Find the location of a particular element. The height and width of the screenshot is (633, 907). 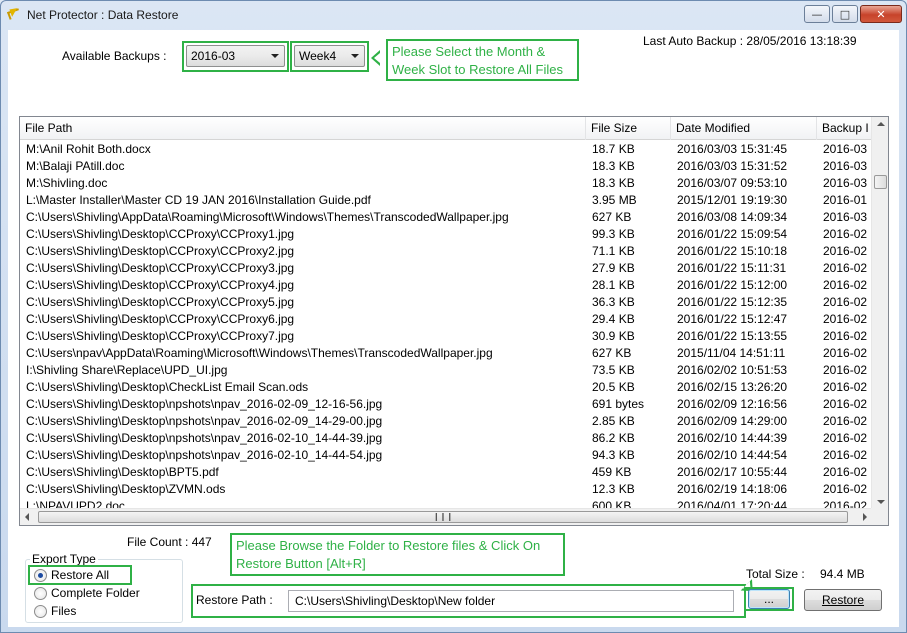

cell-date-modified: 2016/02/09 12:16:56 is located at coordinates (732, 404).